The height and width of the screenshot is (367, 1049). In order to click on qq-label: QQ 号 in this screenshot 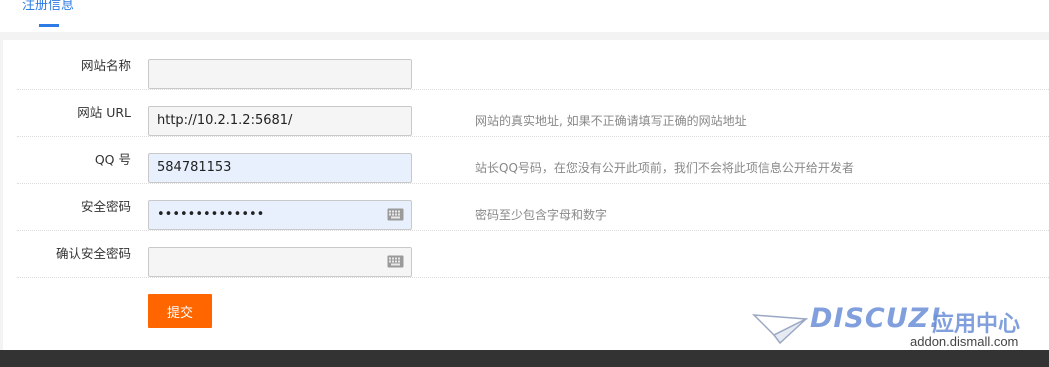, I will do `click(112, 159)`.